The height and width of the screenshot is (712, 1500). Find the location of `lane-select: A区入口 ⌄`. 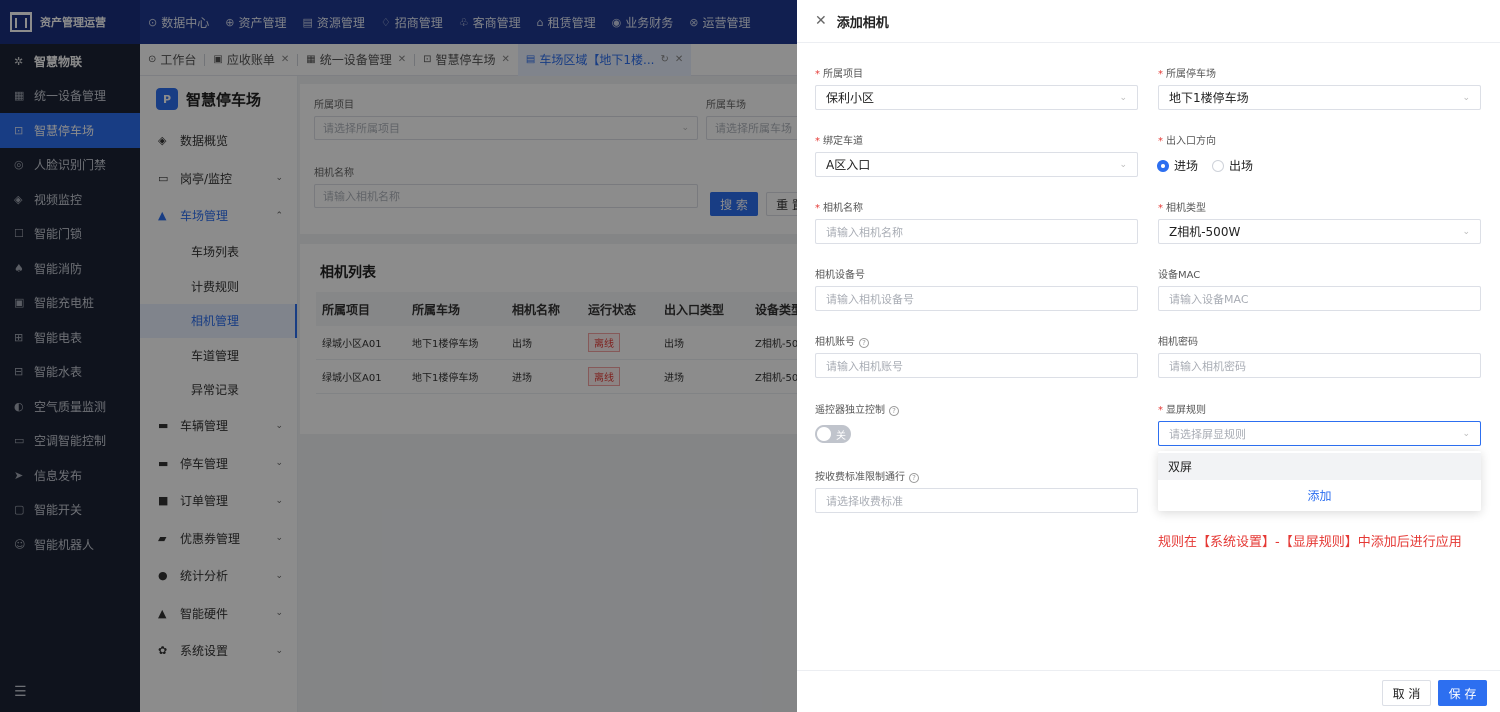

lane-select: A区入口 ⌄ is located at coordinates (976, 164).